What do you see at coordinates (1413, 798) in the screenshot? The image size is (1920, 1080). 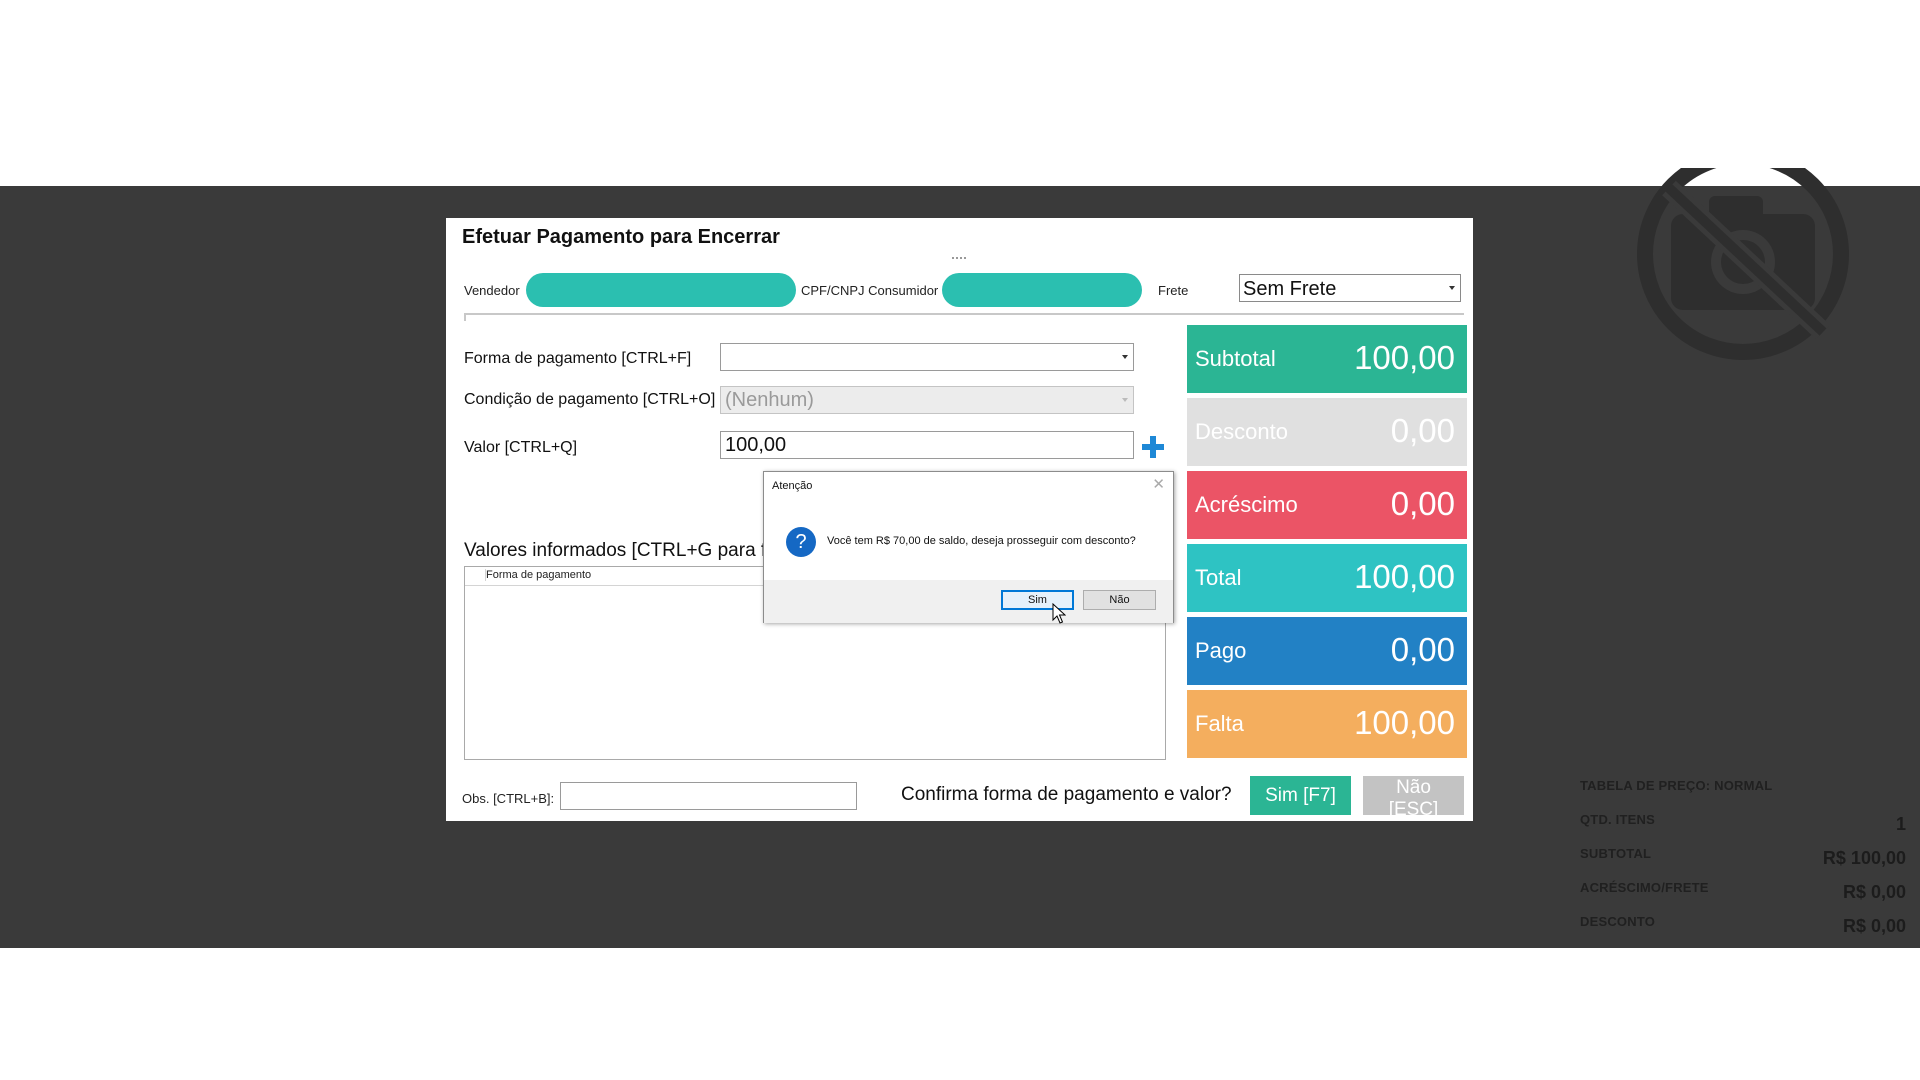 I see `confirm-no-button: Não [ESC]` at bounding box center [1413, 798].